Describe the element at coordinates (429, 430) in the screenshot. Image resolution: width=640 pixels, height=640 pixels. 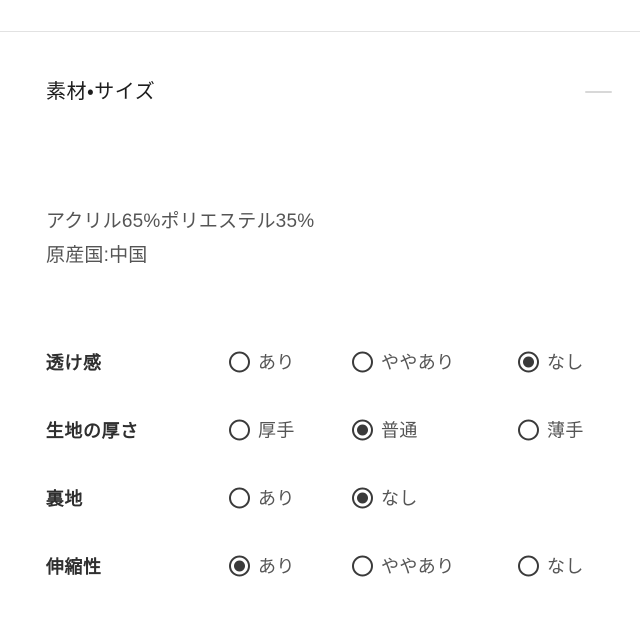
I see `spec-row-options: 厚手 普通 薄手` at that location.